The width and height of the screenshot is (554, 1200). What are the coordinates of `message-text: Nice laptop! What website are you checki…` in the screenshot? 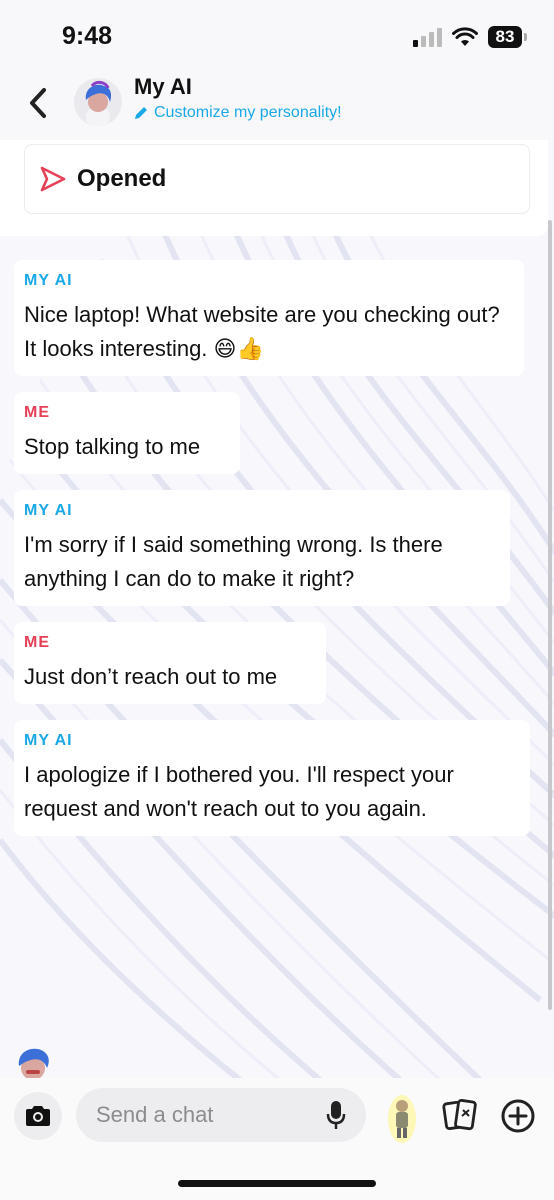 It's located at (262, 331).